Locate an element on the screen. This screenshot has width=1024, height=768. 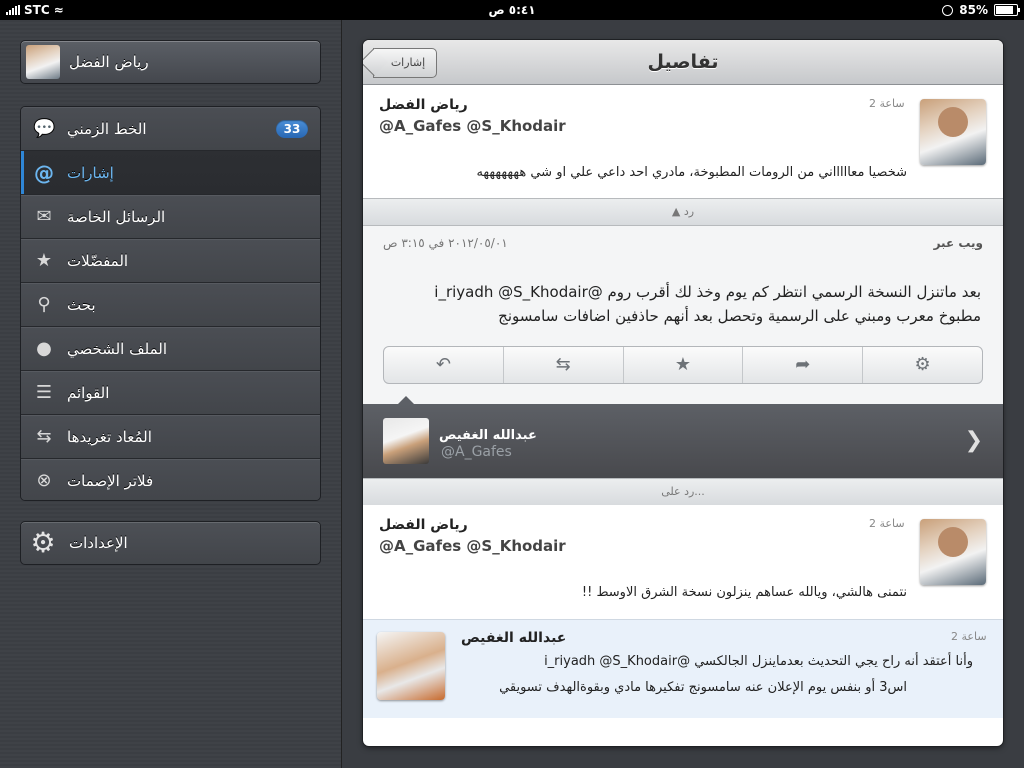
sidebar-item-timeline: 💬 الخط الزمني 33 is located at coordinates (170, 129).